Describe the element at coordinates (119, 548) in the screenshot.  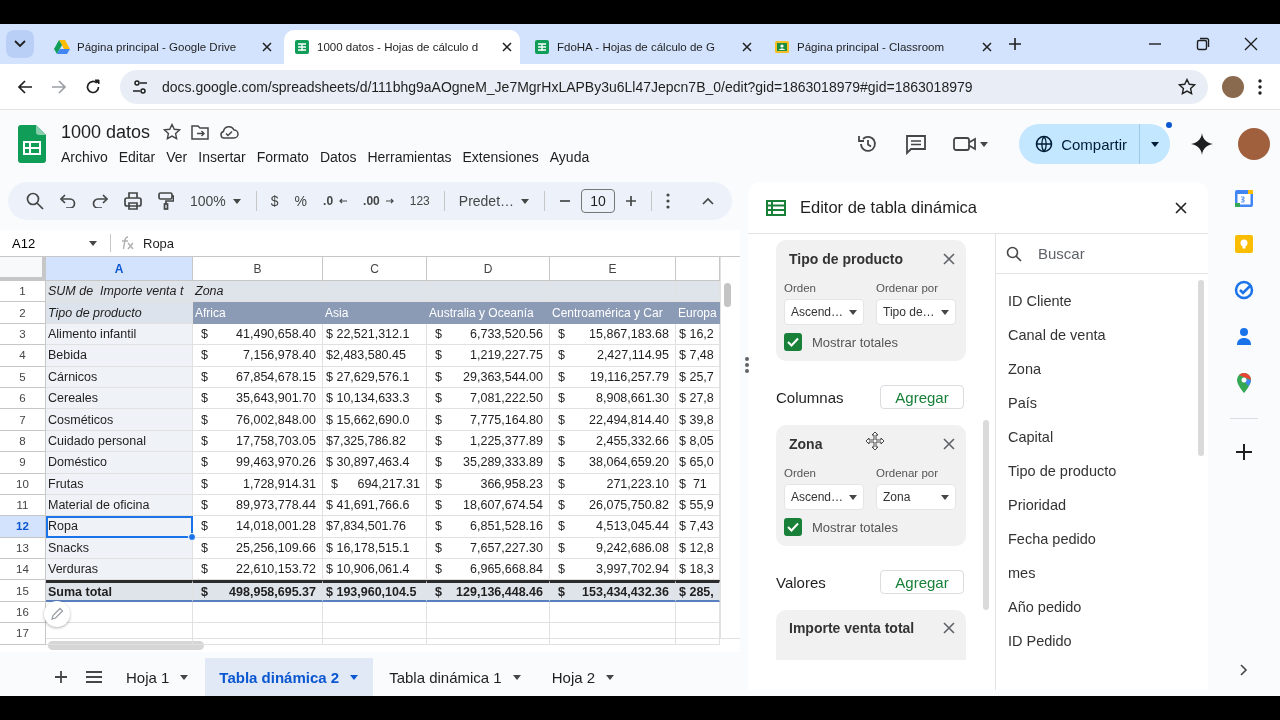
I see `table-cell: Snacks` at that location.